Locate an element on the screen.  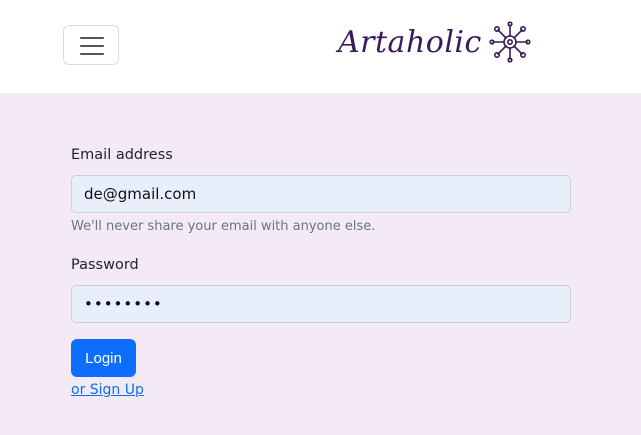
menu-toggle-button is located at coordinates (91, 45).